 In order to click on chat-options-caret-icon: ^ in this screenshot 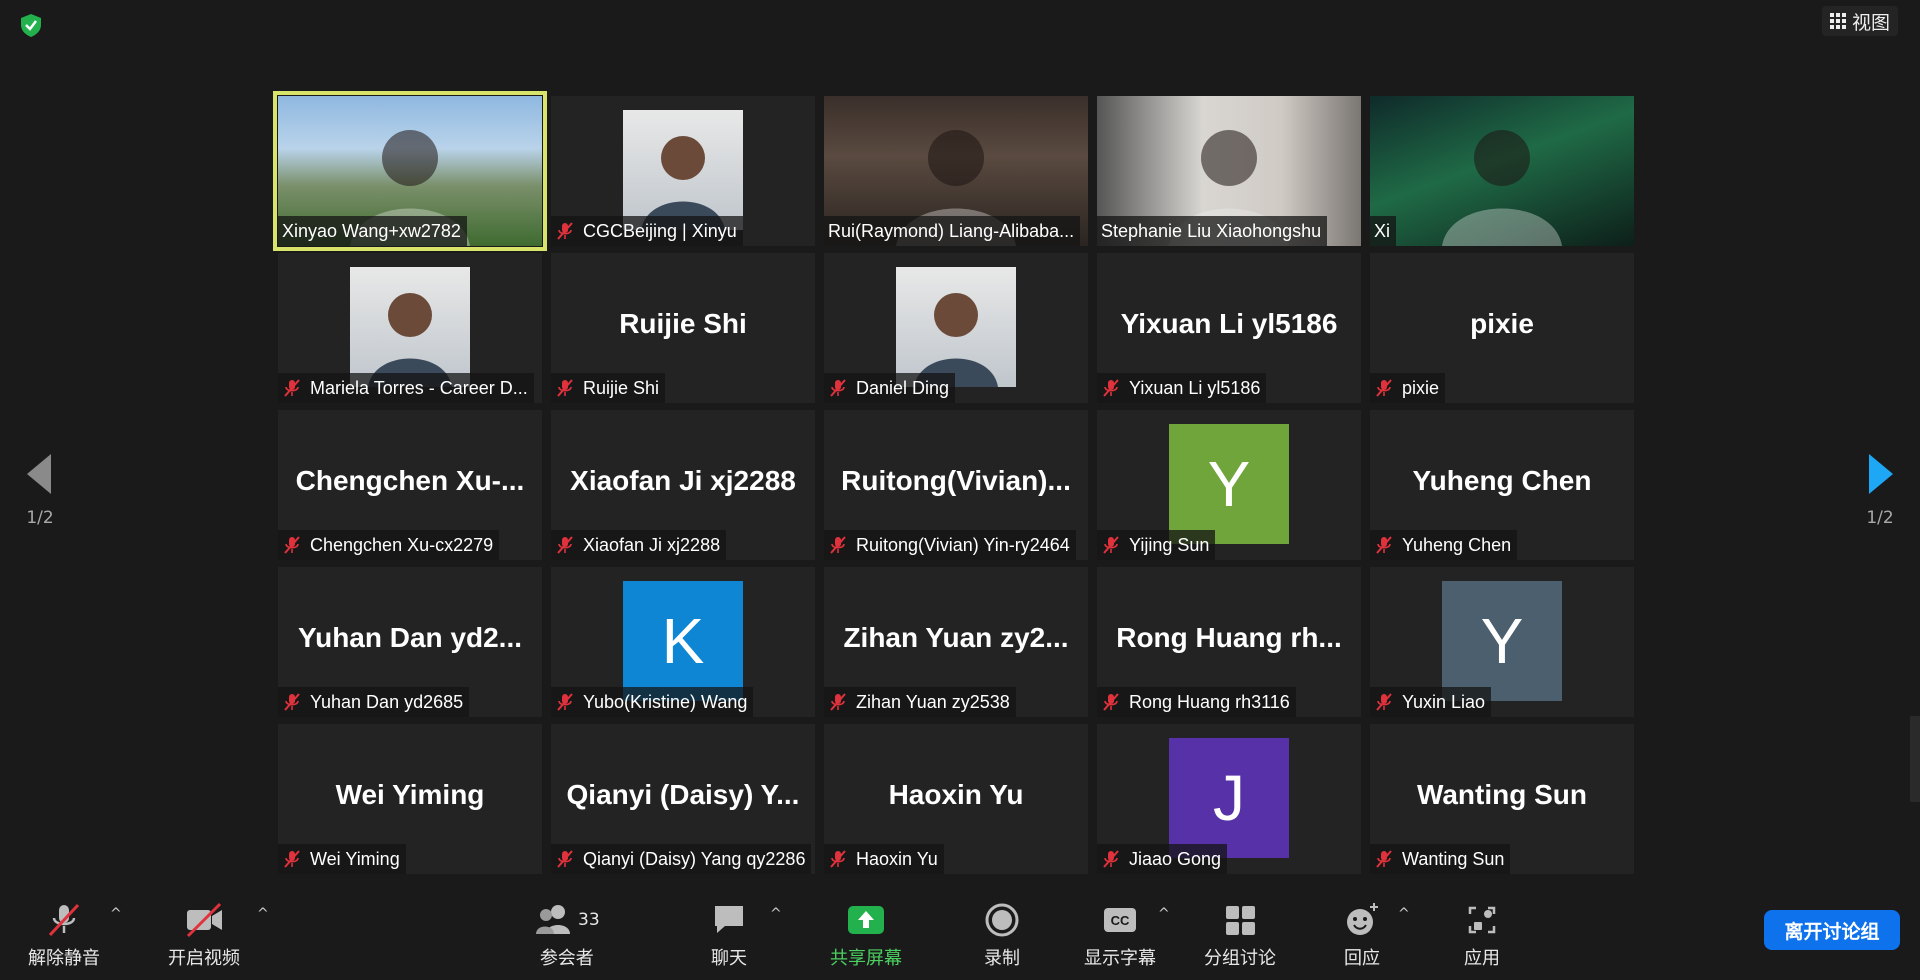, I will do `click(776, 914)`.